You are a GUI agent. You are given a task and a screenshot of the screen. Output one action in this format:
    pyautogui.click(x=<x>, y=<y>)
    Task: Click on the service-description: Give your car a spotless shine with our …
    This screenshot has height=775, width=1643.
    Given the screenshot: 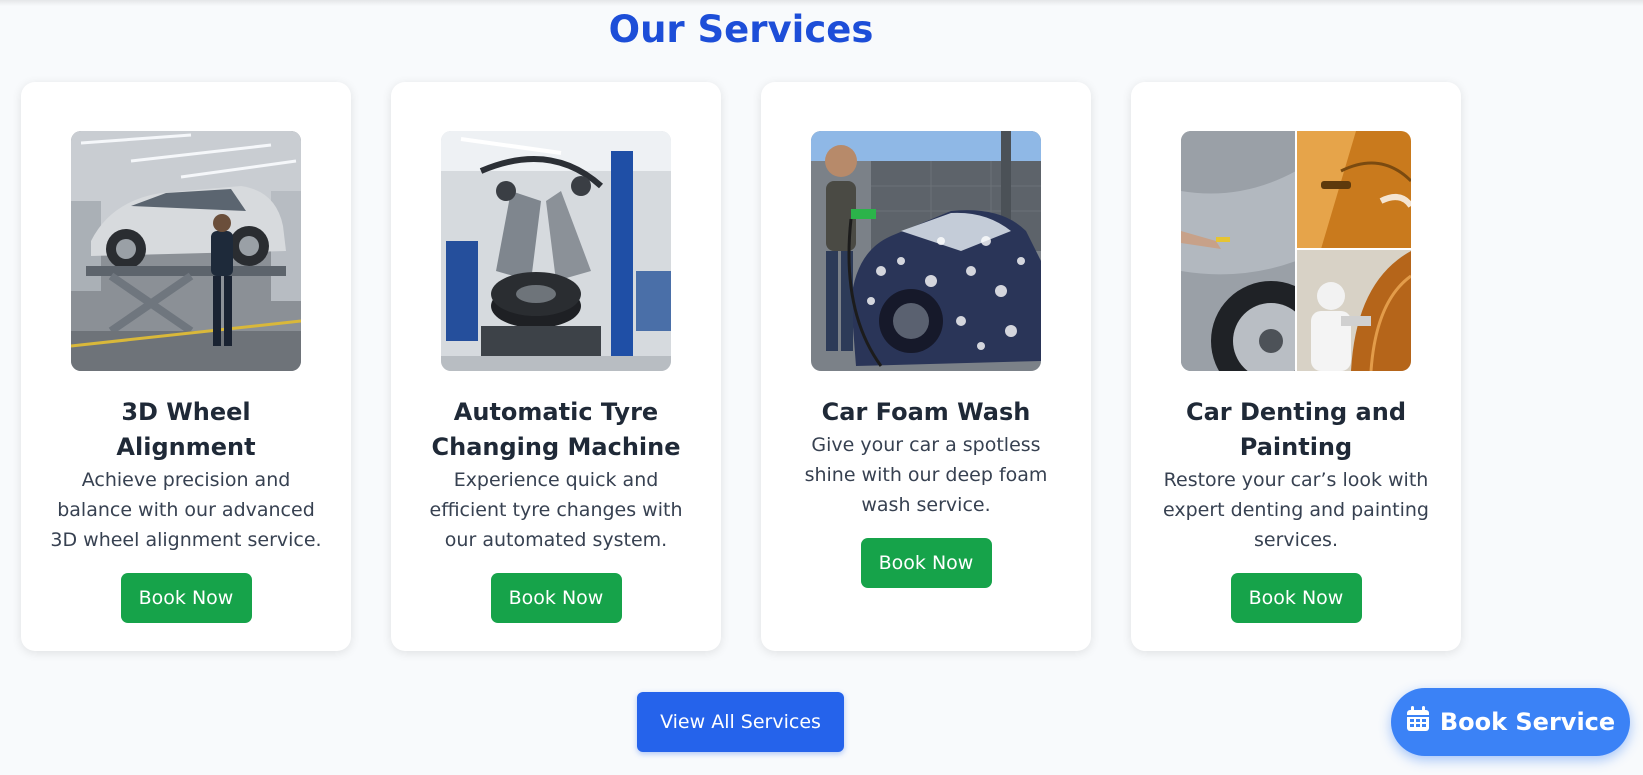 What is the action you would take?
    pyautogui.click(x=926, y=475)
    